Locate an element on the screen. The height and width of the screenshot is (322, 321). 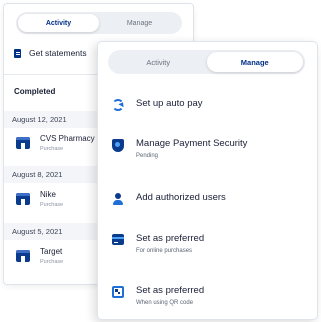
manage-payment-security-item: Manage Payment Security Pending is located at coordinates (179, 148).